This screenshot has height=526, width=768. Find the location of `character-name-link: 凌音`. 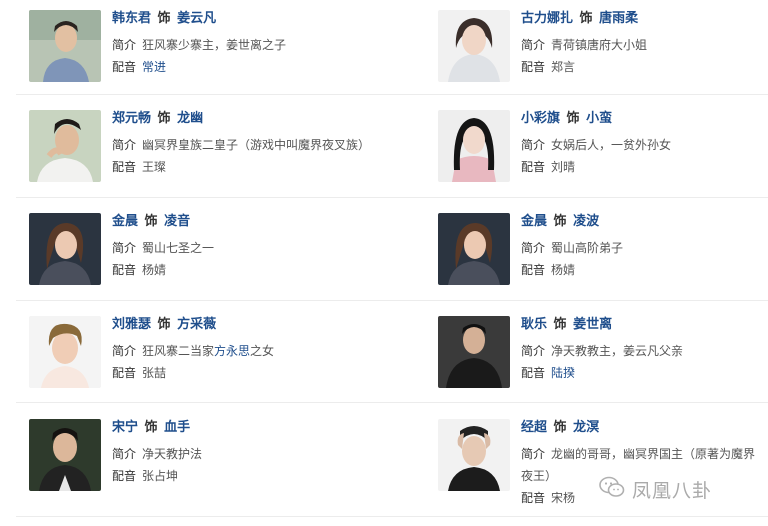

character-name-link: 凌音 is located at coordinates (177, 221).